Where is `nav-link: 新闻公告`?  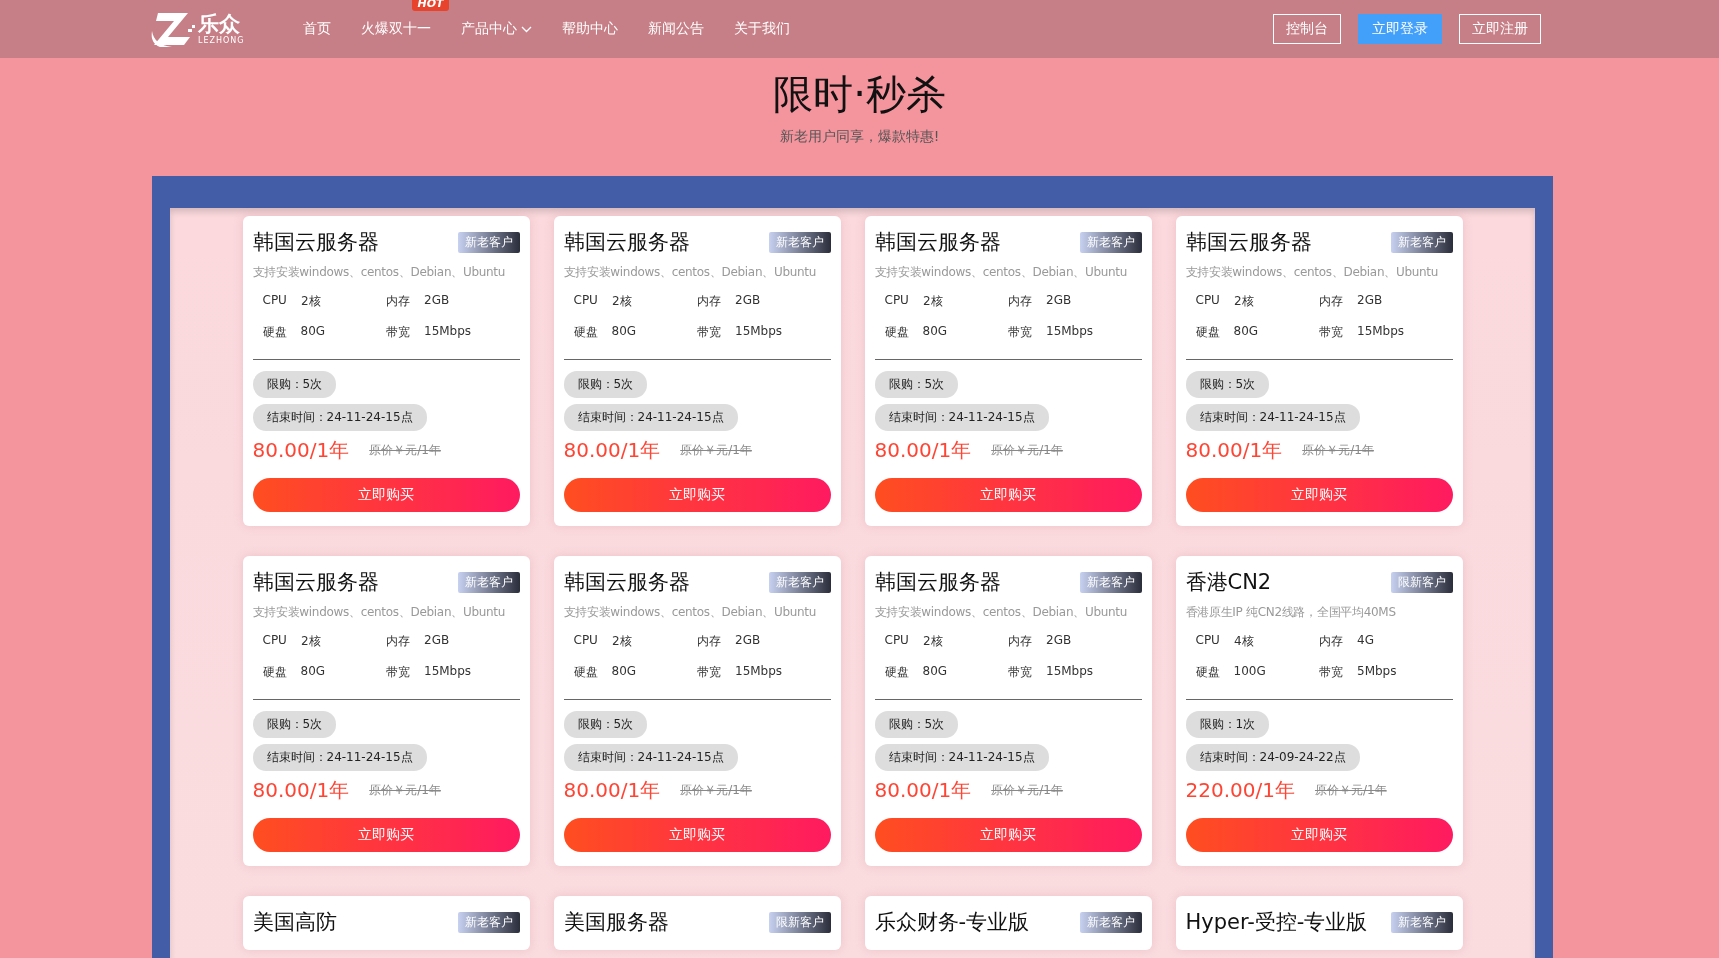
nav-link: 新闻公告 is located at coordinates (675, 29).